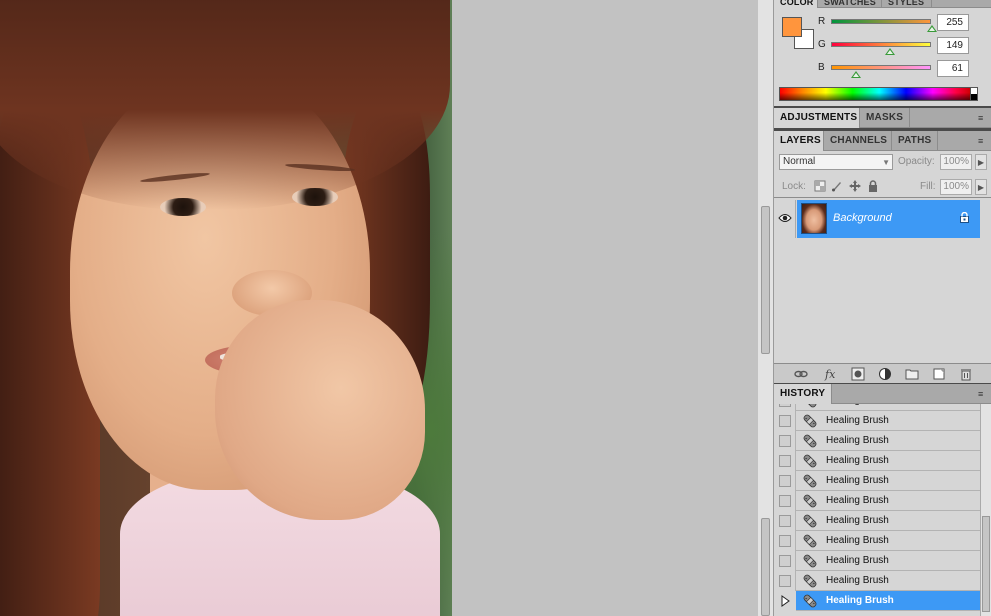  Describe the element at coordinates (881, 48) in the screenshot. I see `channel-g-slider` at that location.